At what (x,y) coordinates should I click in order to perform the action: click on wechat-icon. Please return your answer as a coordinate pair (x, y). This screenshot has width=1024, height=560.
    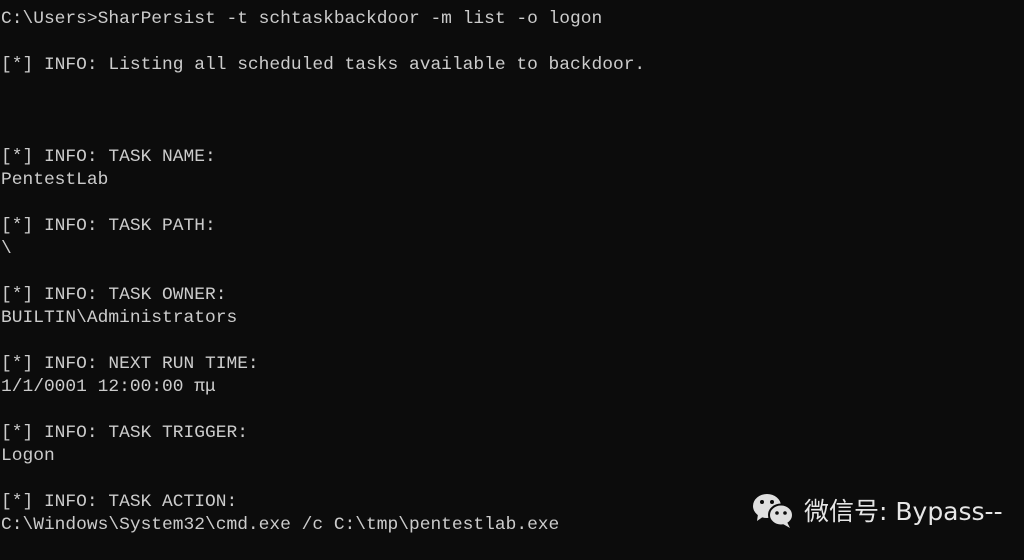
    Looking at the image, I should click on (773, 511).